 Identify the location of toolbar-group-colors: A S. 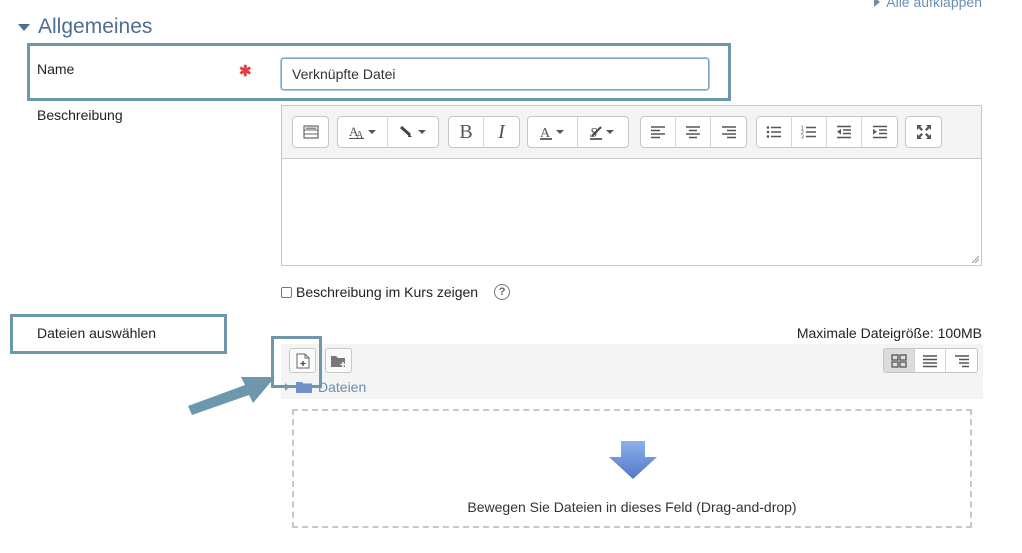
(578, 132).